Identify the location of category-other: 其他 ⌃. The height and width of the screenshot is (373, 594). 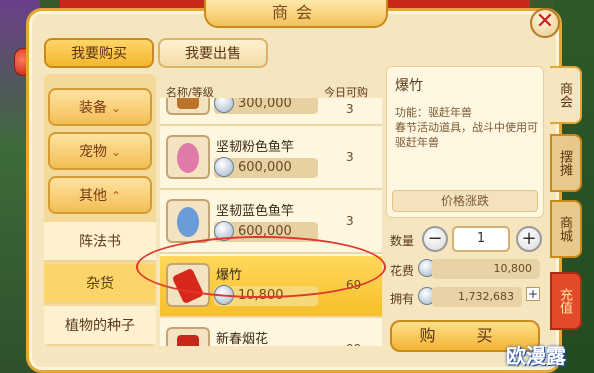
(100, 195).